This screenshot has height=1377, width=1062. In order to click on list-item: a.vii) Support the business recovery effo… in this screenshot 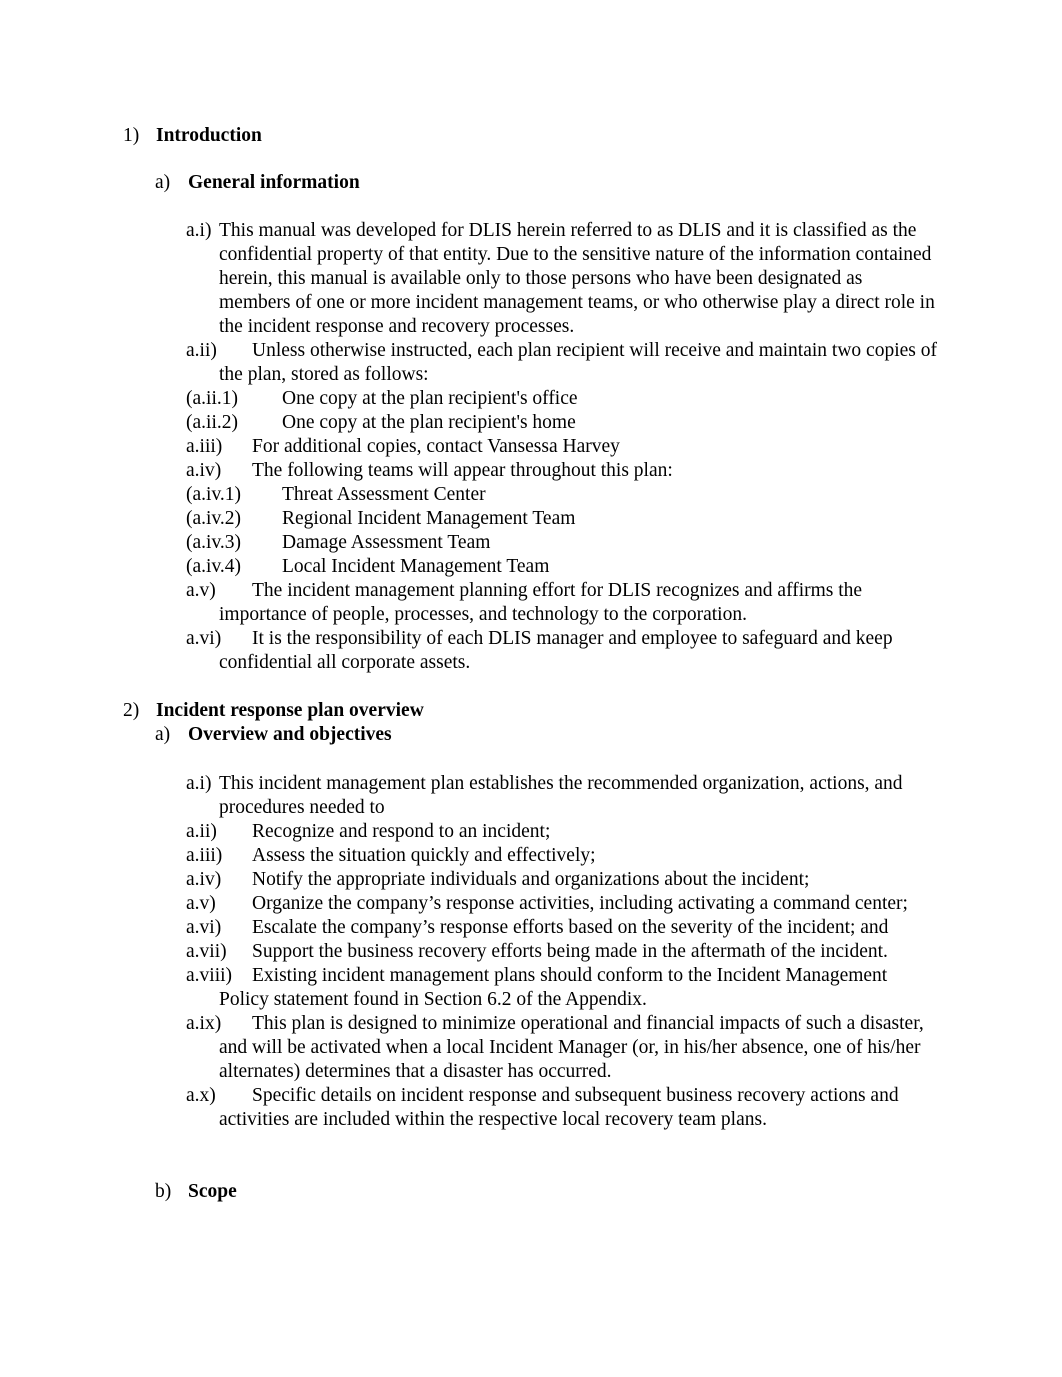, I will do `click(562, 952)`.